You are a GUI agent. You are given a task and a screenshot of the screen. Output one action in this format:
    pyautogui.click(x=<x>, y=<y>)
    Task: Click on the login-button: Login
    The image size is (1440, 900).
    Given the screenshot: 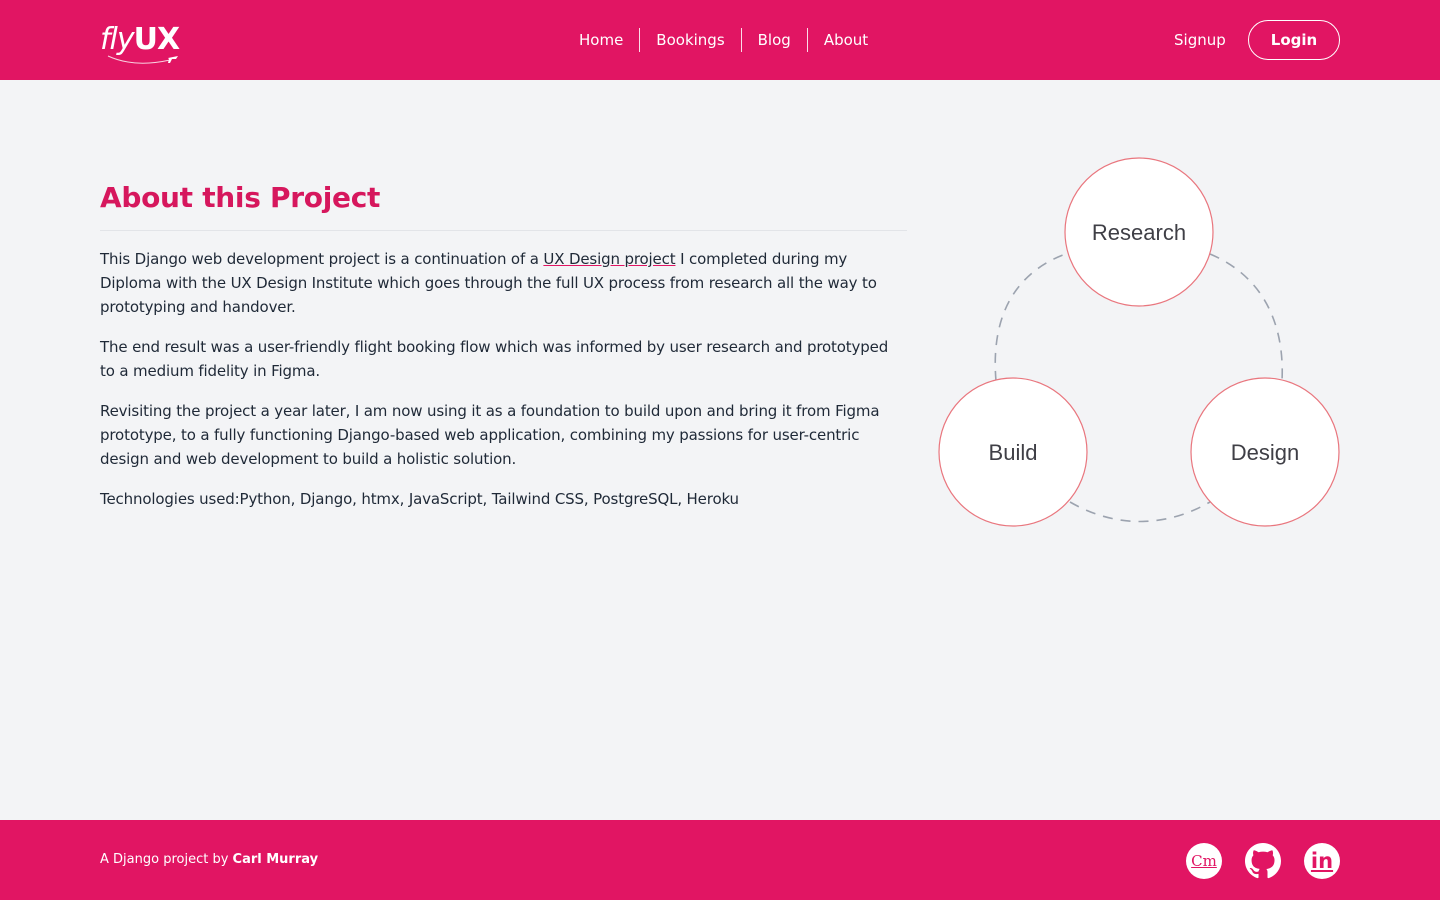 What is the action you would take?
    pyautogui.click(x=1294, y=40)
    